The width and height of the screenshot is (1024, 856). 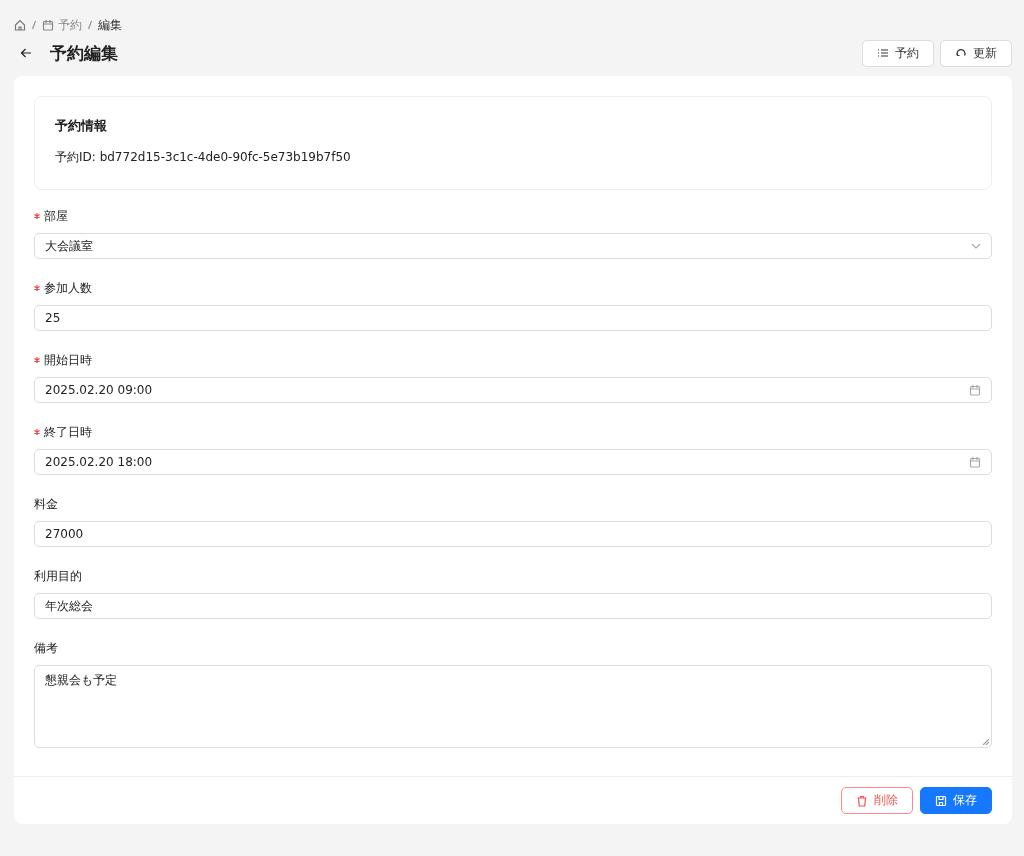 What do you see at coordinates (976, 53) in the screenshot?
I see `header-button: 更新` at bounding box center [976, 53].